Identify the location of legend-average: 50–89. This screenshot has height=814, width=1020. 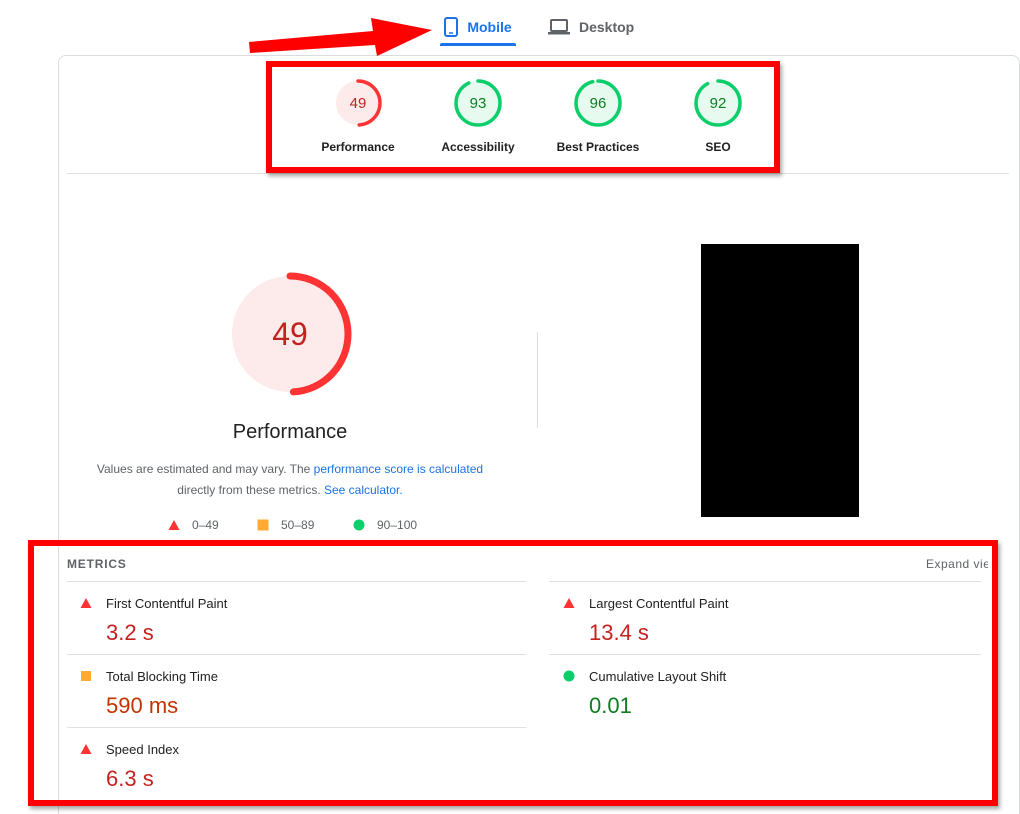
(285, 525).